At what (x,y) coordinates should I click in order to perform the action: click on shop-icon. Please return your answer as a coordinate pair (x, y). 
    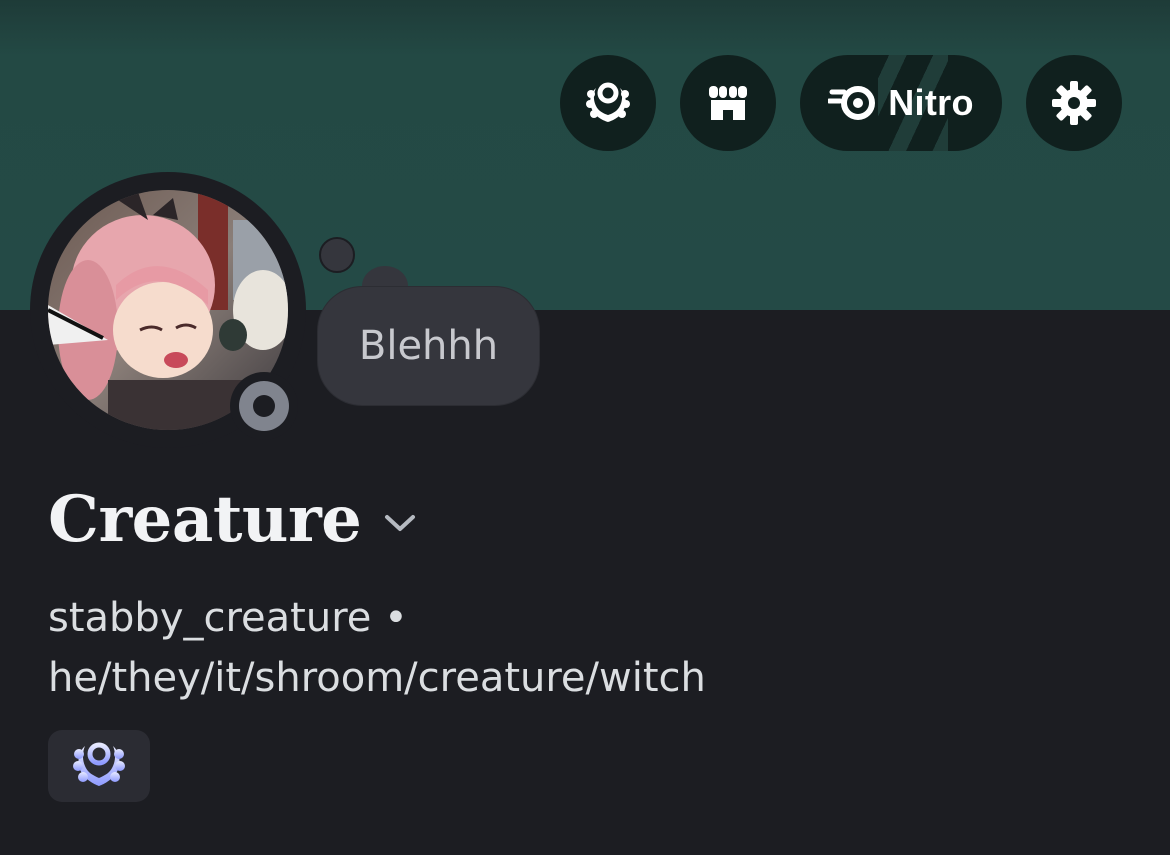
    Looking at the image, I should click on (728, 103).